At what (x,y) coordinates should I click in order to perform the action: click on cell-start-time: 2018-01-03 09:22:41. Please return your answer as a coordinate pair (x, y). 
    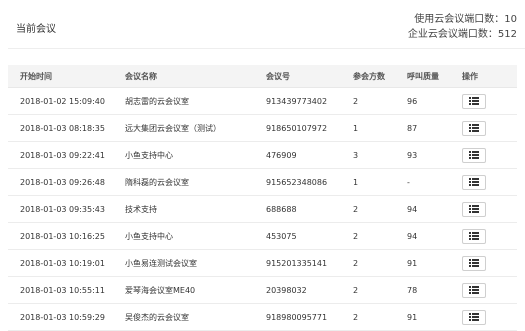
    Looking at the image, I should click on (62, 155).